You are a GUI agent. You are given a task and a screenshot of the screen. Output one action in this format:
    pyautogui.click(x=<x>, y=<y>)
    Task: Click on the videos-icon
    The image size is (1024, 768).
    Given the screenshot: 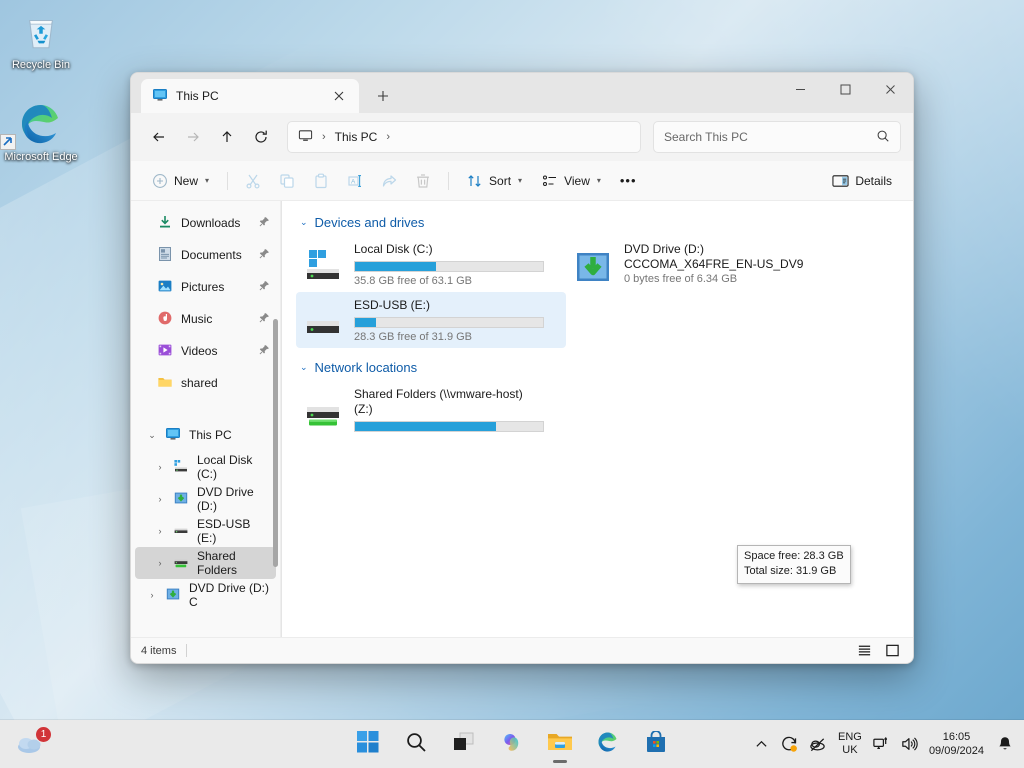 What is the action you would take?
    pyautogui.click(x=165, y=351)
    